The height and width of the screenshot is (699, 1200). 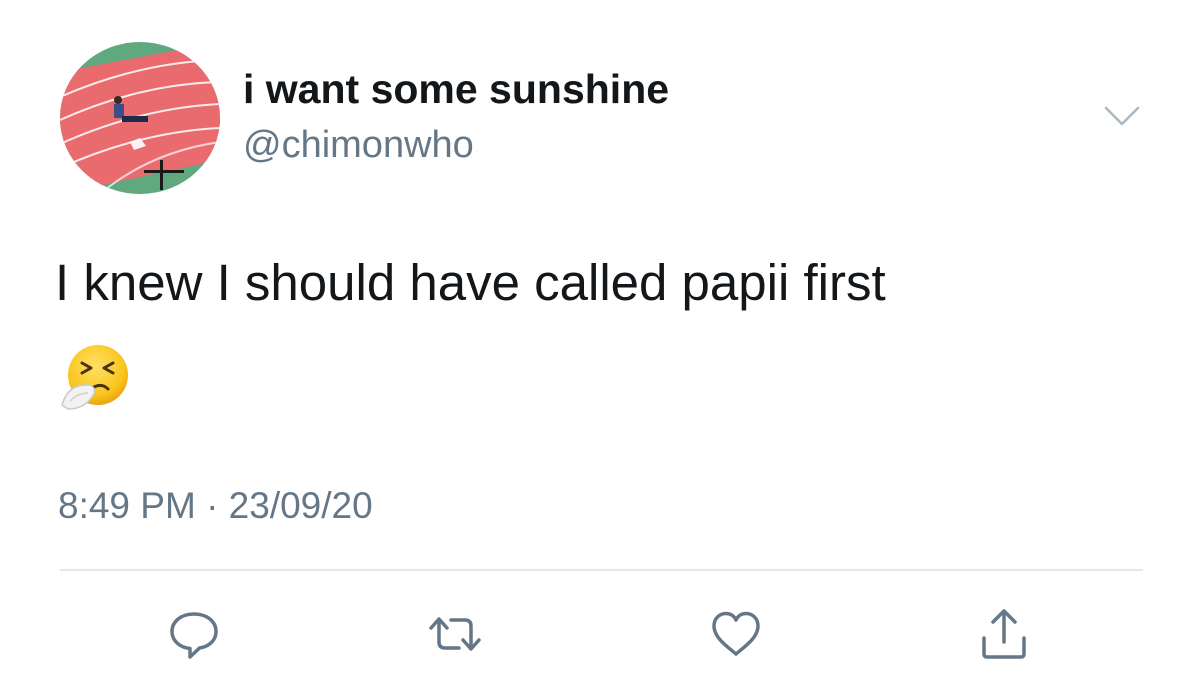 I want to click on chevron-down-icon, so click(x=1122, y=116).